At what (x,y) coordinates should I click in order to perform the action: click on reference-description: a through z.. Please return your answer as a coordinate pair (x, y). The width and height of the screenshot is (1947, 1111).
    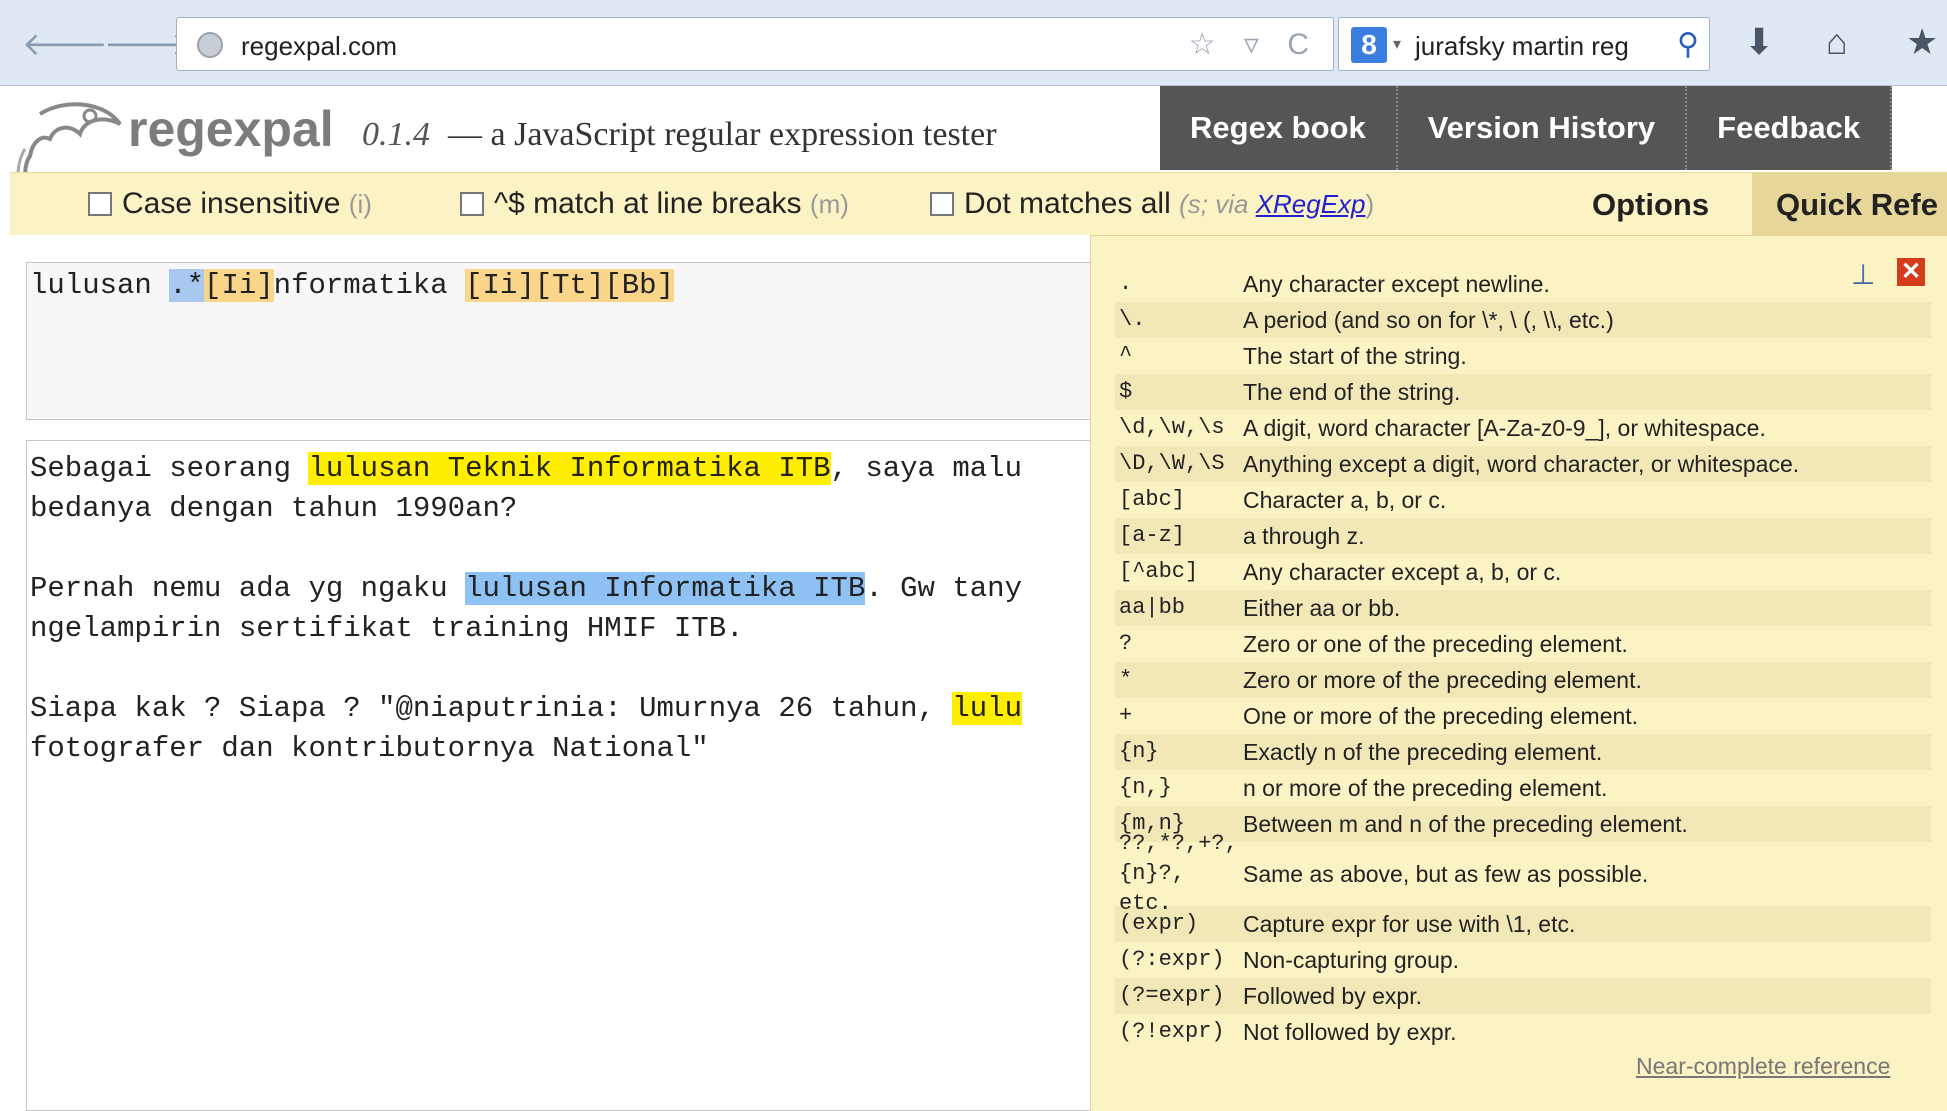
    Looking at the image, I should click on (1304, 535).